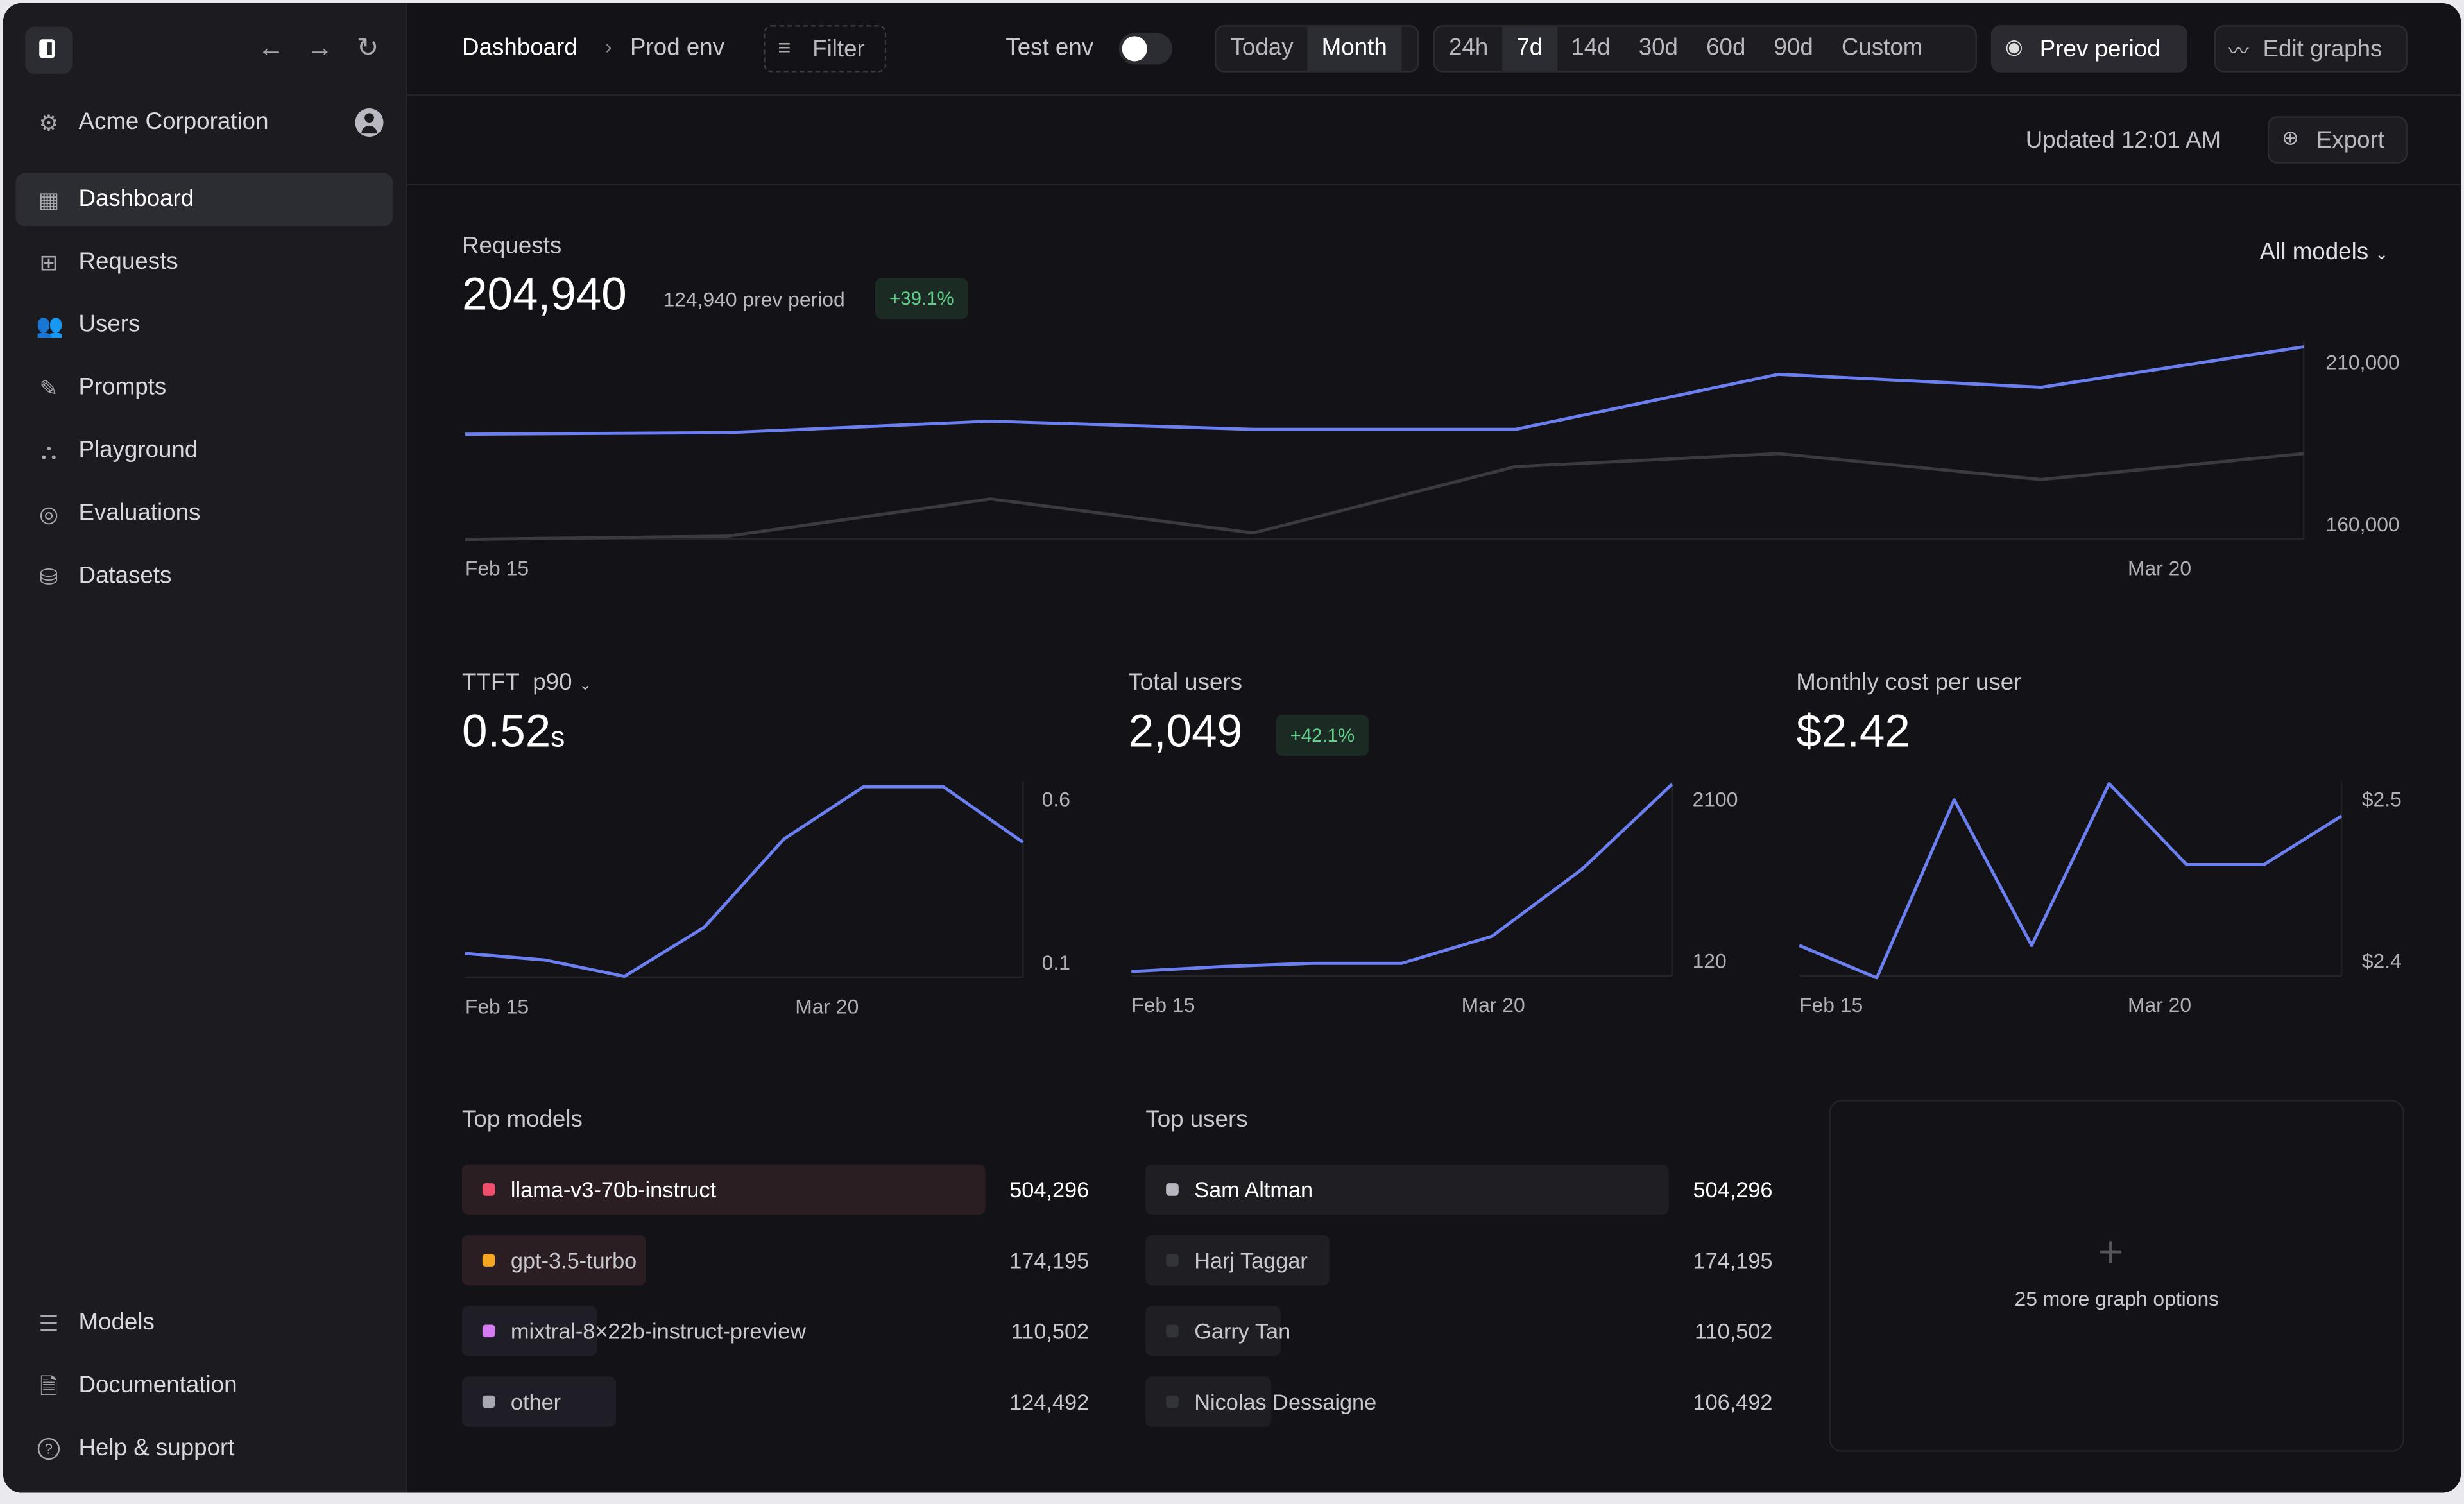  Describe the element at coordinates (776, 1401) in the screenshot. I see `list-item: other 124,492` at that location.